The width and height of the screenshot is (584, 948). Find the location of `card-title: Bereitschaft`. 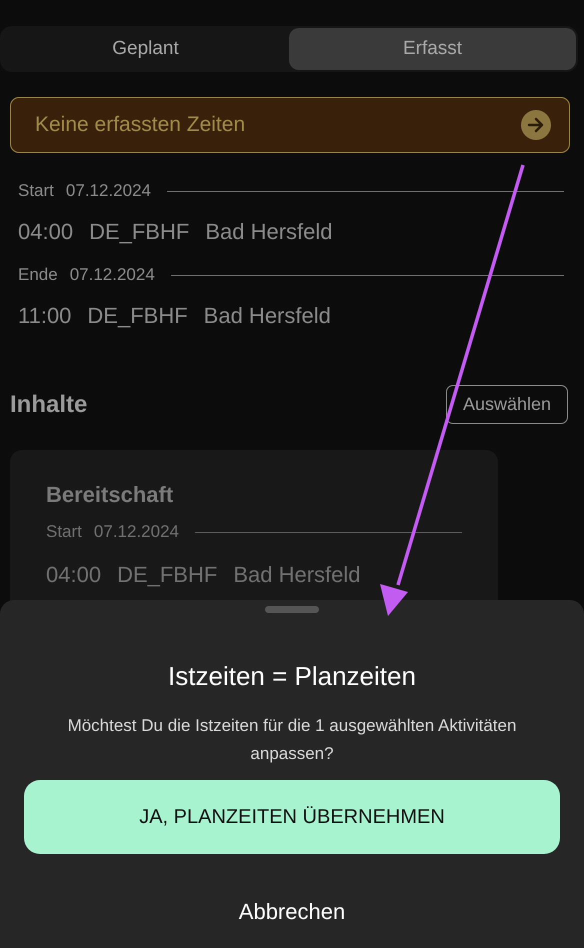

card-title: Bereitschaft is located at coordinates (110, 495).